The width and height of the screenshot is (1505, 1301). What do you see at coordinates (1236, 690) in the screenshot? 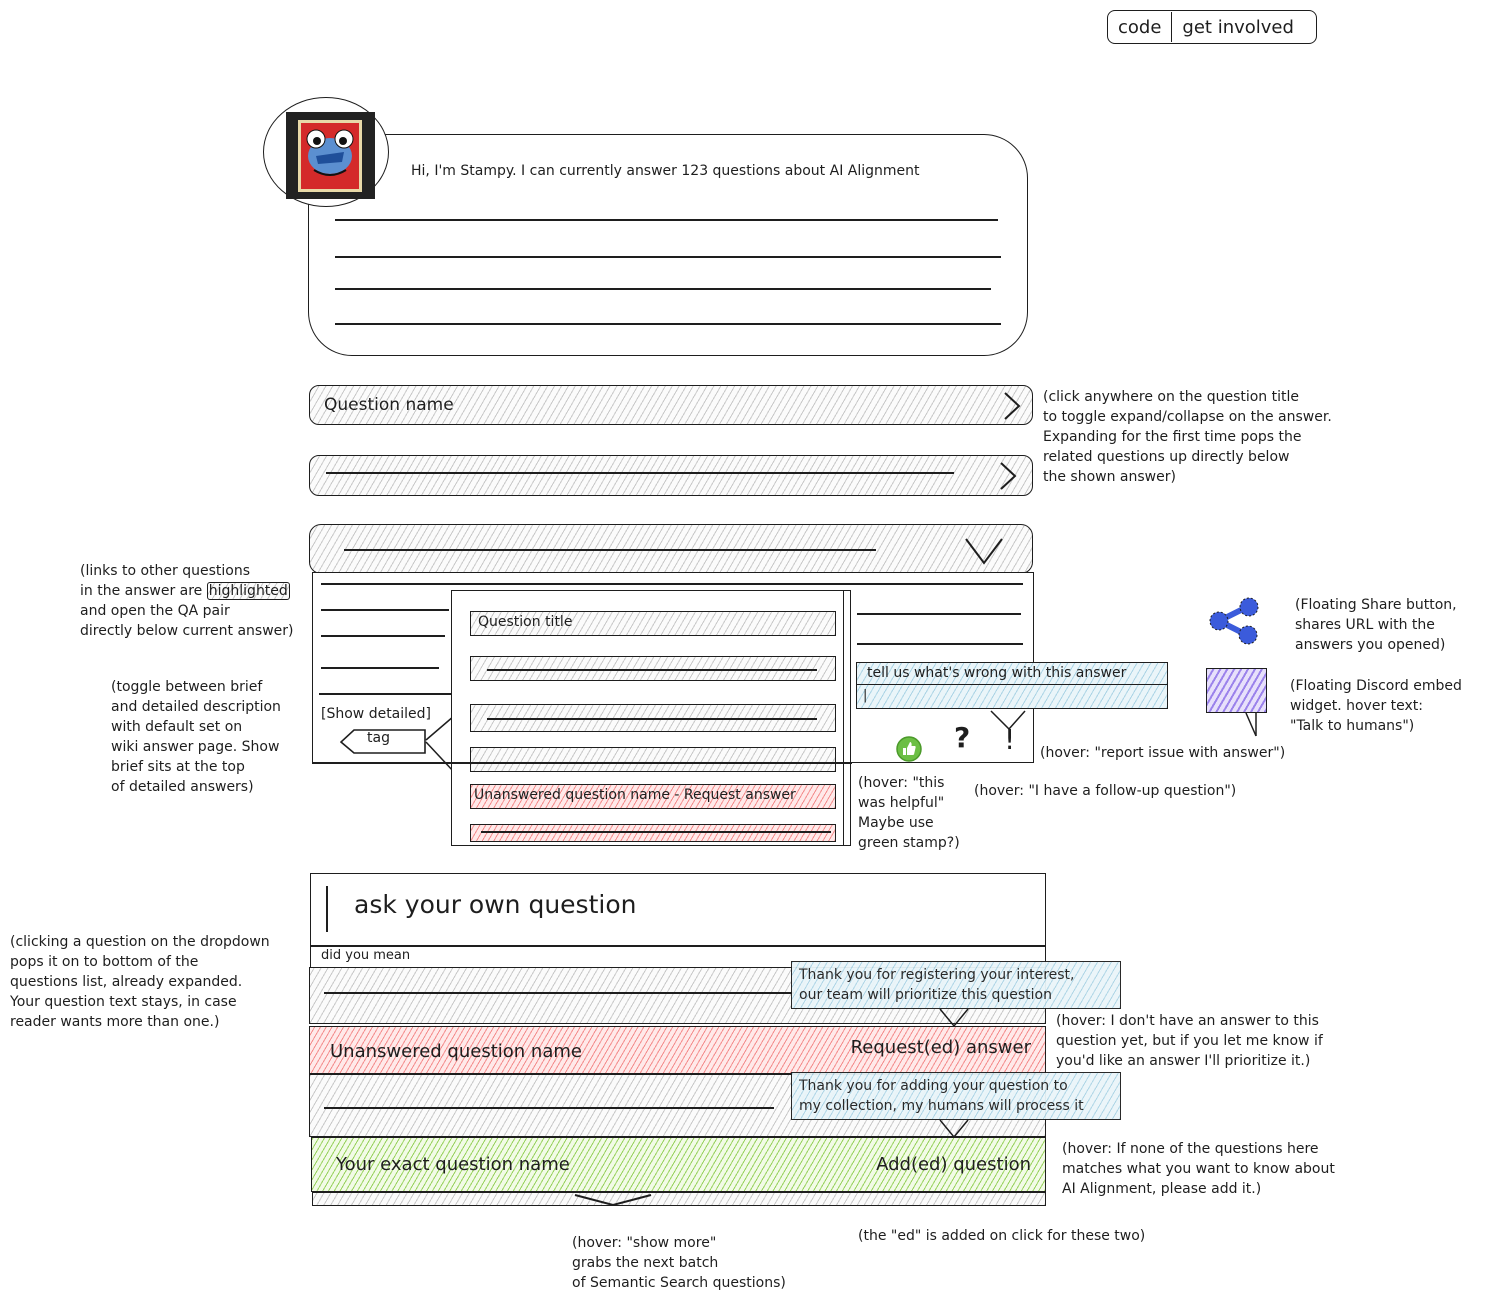
I see `floating-discord-widget` at bounding box center [1236, 690].